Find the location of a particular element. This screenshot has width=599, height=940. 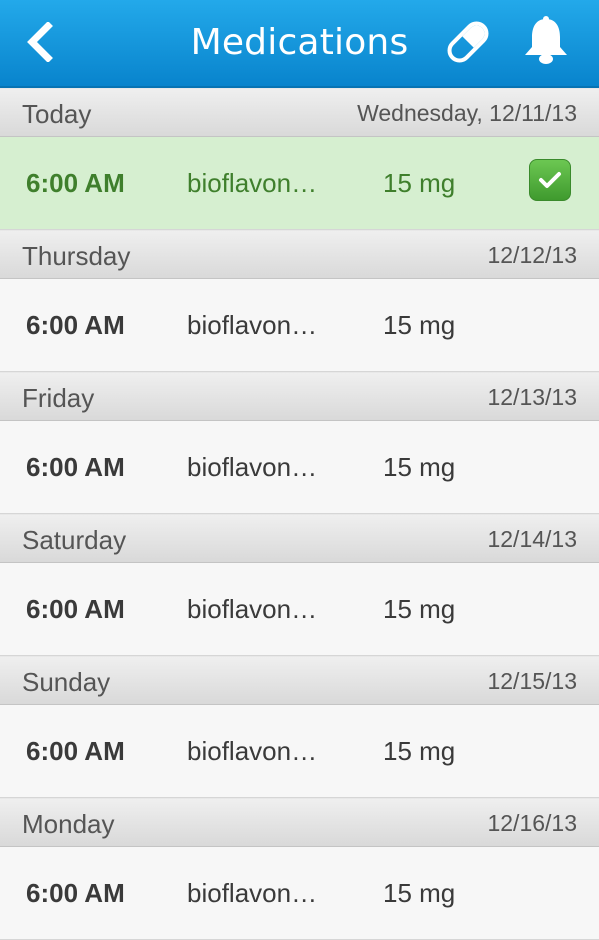

section-header-thursday: Thursday 12/12/13 is located at coordinates (299, 254).